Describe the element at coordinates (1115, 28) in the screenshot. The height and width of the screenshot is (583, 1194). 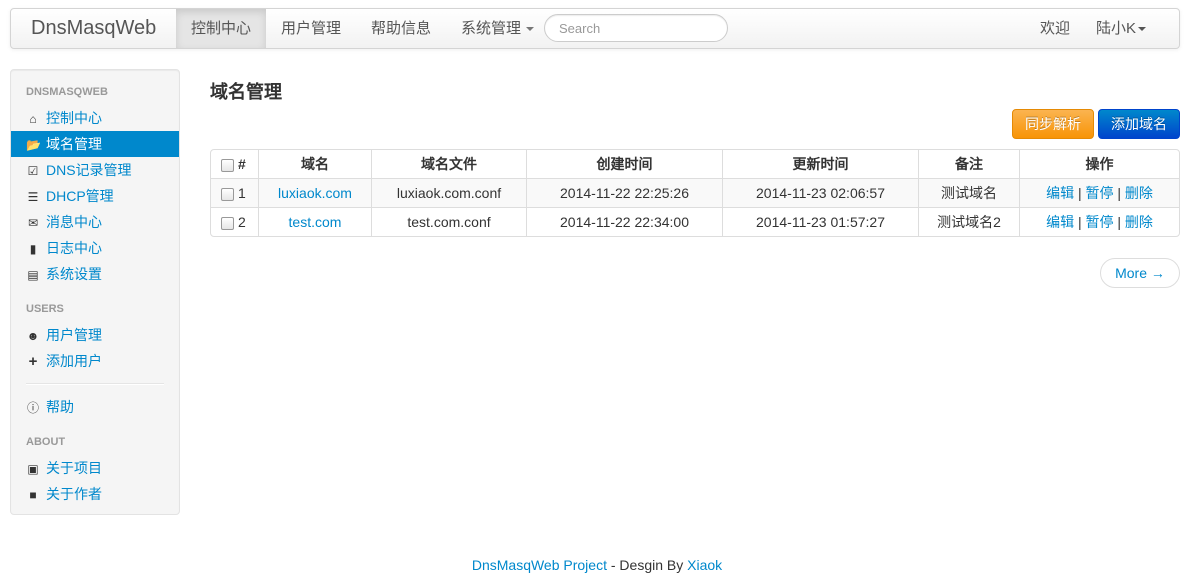
I see `user-name: 陆小K` at that location.